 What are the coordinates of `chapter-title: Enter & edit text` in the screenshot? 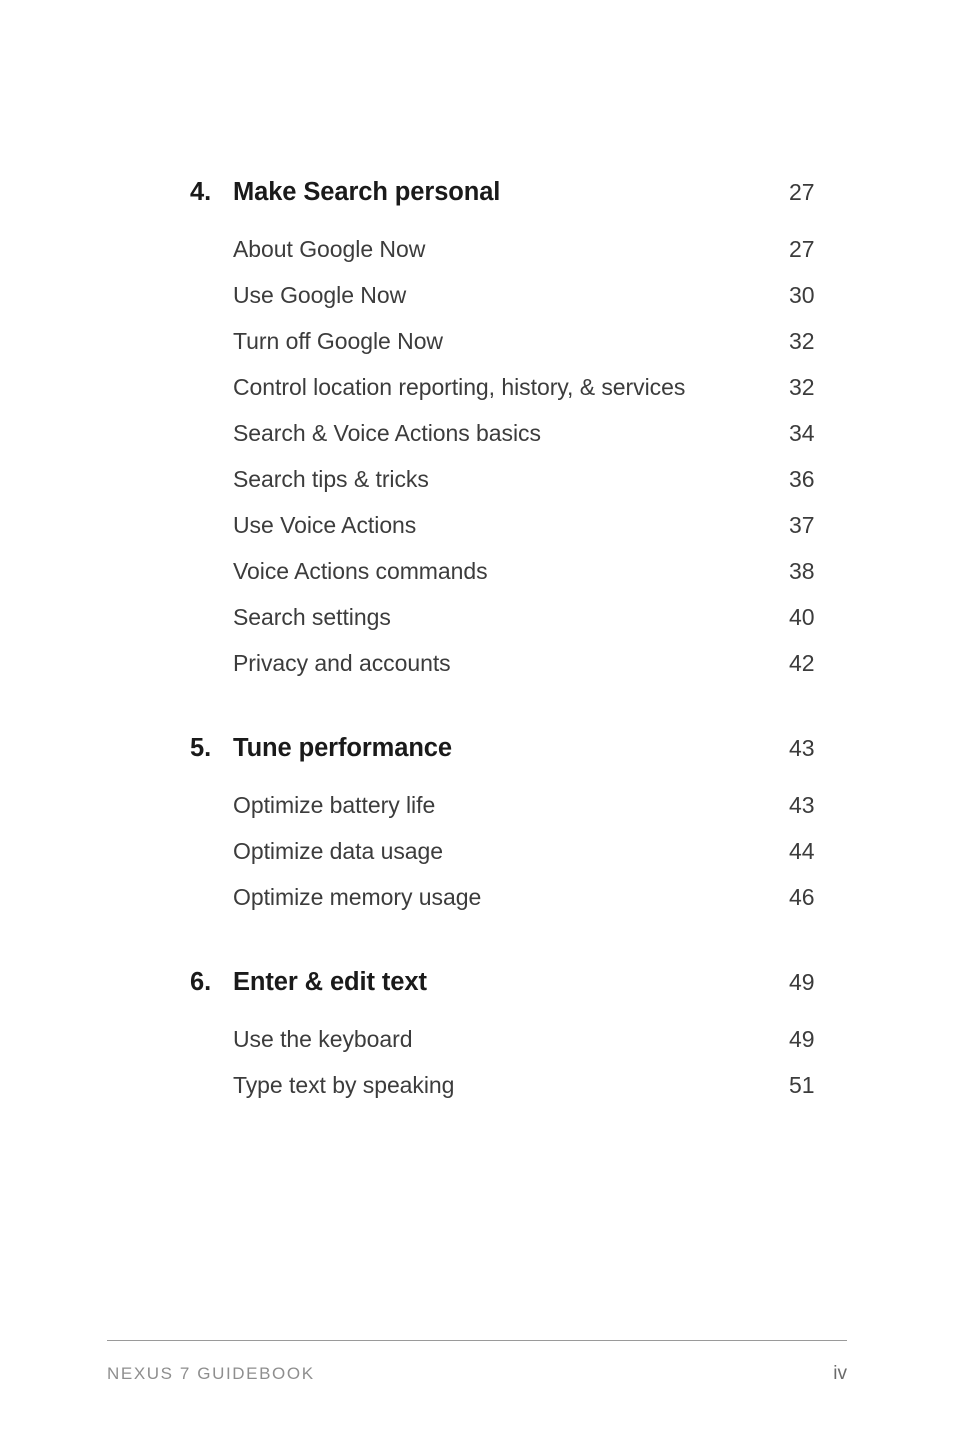 It's located at (330, 982).